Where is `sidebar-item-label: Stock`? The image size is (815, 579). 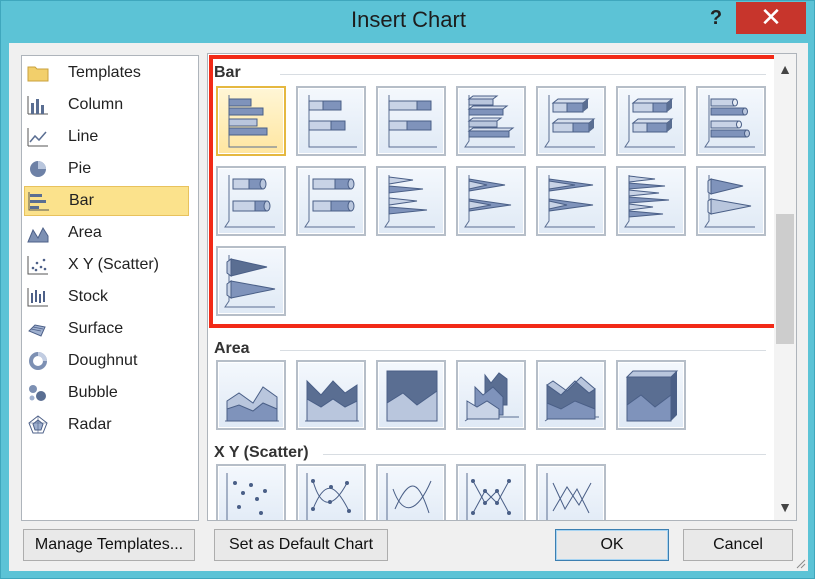 sidebar-item-label: Stock is located at coordinates (88, 296).